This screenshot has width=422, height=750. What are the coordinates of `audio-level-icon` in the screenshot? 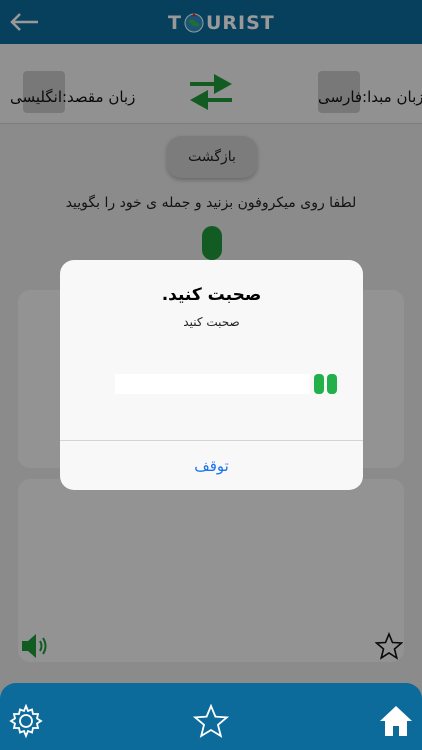 It's located at (325, 384).